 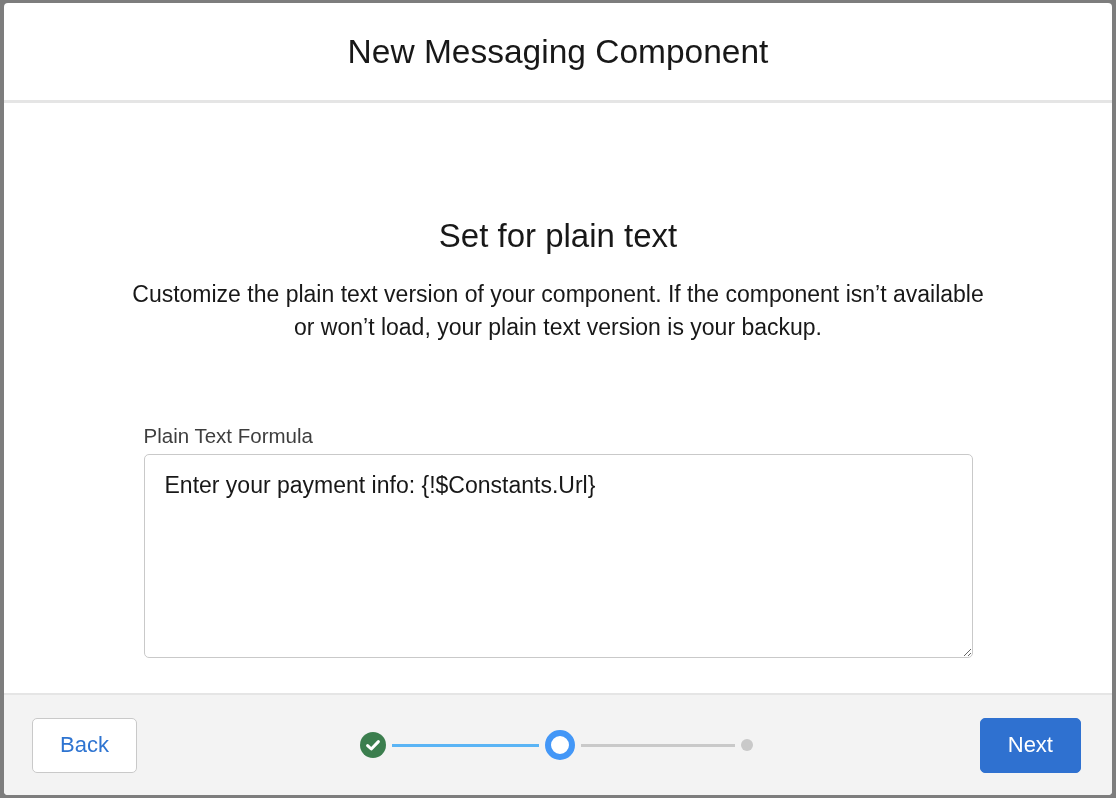 I want to click on field-label: Plain Text Formula, so click(x=228, y=436).